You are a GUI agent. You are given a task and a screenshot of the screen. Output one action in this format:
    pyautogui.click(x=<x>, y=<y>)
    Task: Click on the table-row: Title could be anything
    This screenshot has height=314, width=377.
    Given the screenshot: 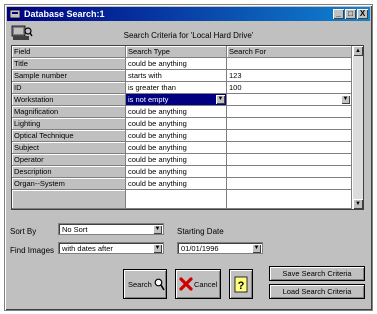 What is the action you would take?
    pyautogui.click(x=182, y=64)
    